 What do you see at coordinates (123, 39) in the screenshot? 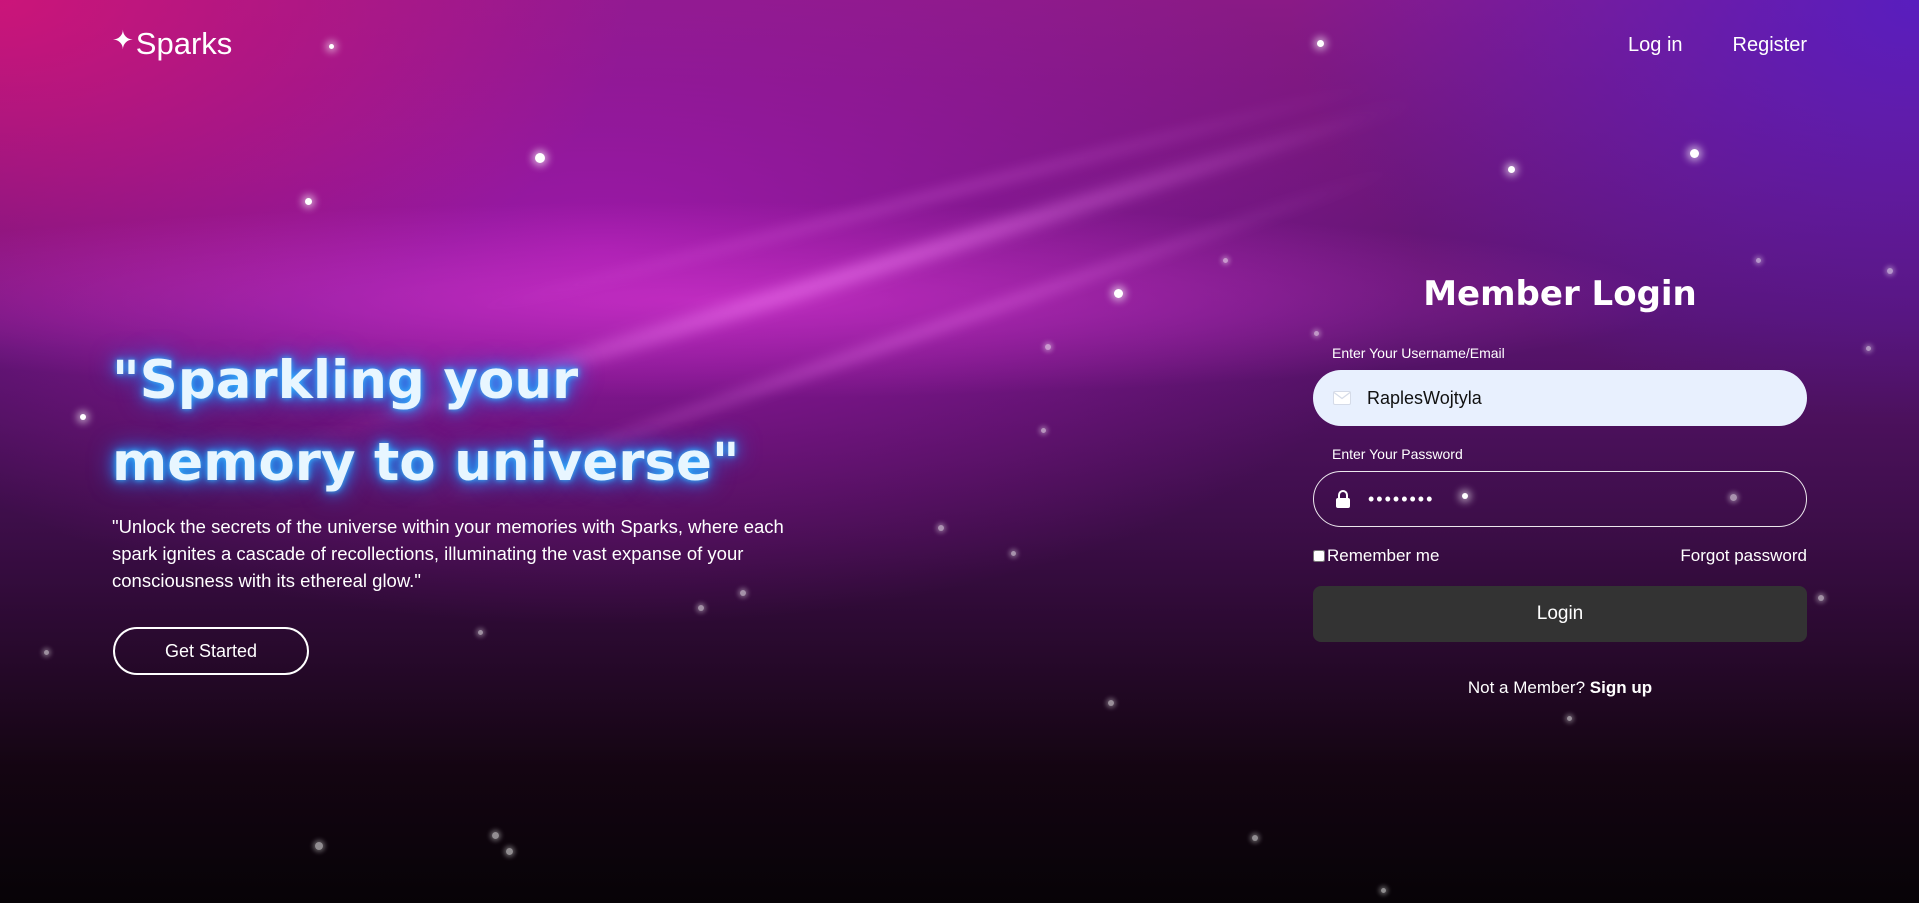
I see `sparkle-icon: ✦` at bounding box center [123, 39].